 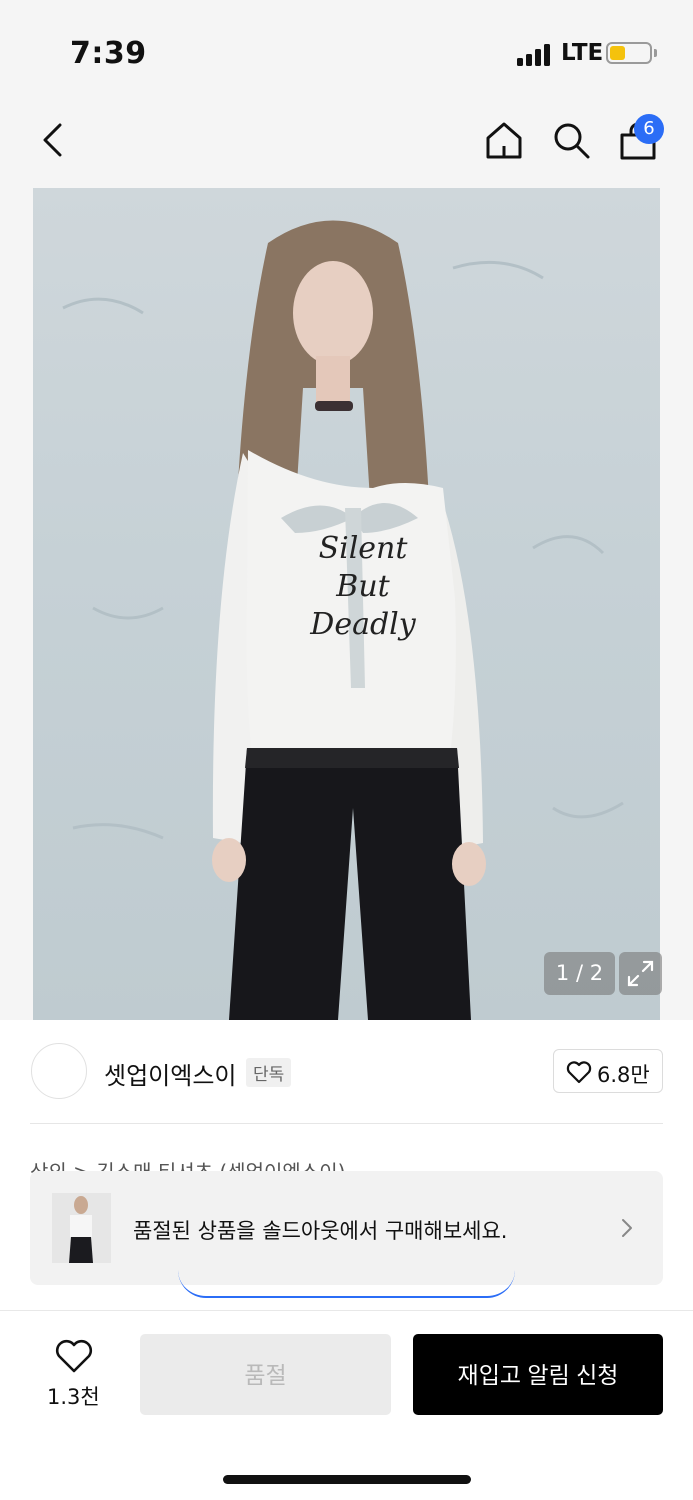 What do you see at coordinates (346, 1284) in the screenshot?
I see `partial-outline-button` at bounding box center [346, 1284].